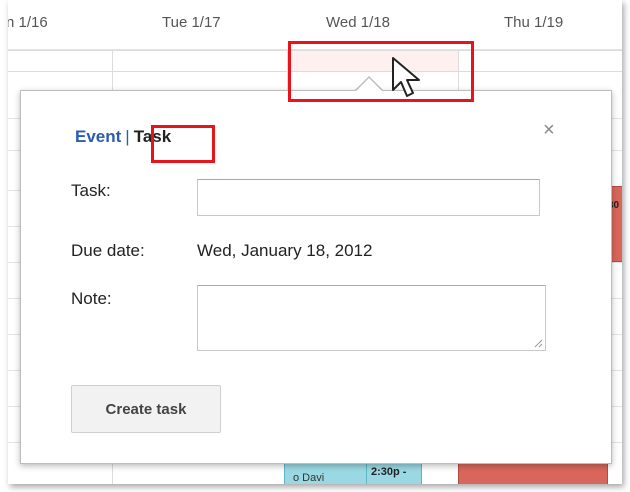 The image size is (630, 492). I want to click on due-date-label: Due date:, so click(108, 250).